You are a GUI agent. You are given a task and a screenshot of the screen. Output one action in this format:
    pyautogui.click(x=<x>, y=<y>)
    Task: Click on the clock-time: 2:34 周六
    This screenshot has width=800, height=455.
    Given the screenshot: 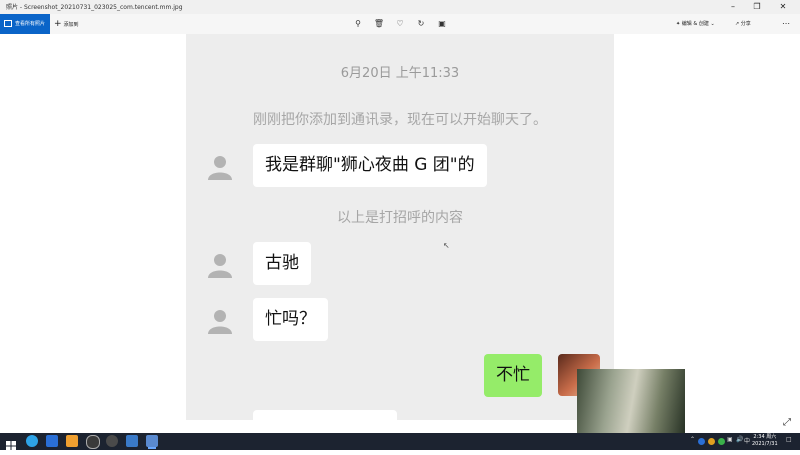 What is the action you would take?
    pyautogui.click(x=765, y=437)
    